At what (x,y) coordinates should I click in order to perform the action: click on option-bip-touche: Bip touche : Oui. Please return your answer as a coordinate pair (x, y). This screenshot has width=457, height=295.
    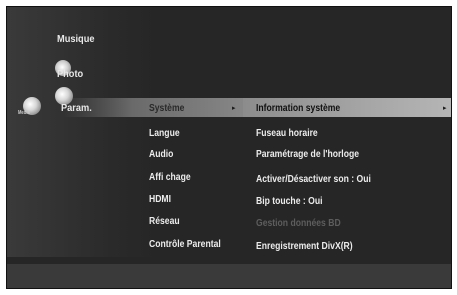
    Looking at the image, I should click on (289, 201).